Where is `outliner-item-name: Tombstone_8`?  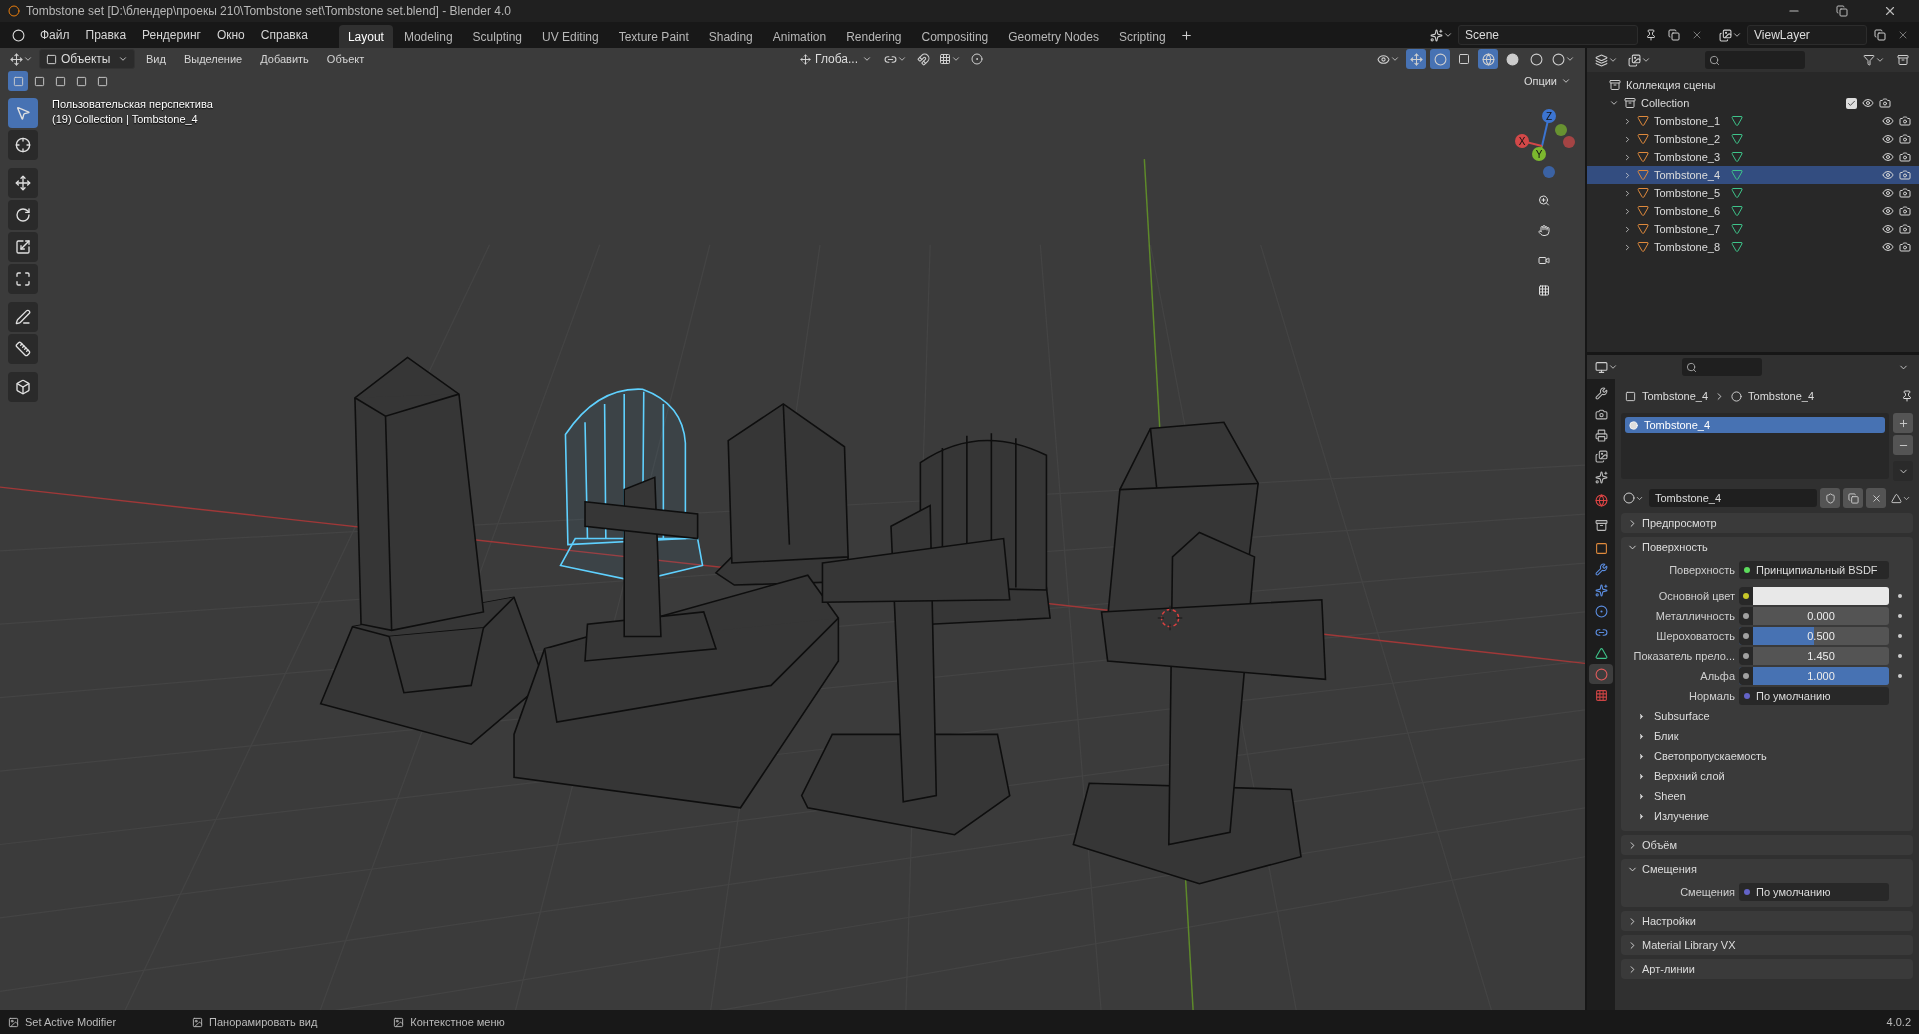 outliner-item-name: Tombstone_8 is located at coordinates (1688, 247).